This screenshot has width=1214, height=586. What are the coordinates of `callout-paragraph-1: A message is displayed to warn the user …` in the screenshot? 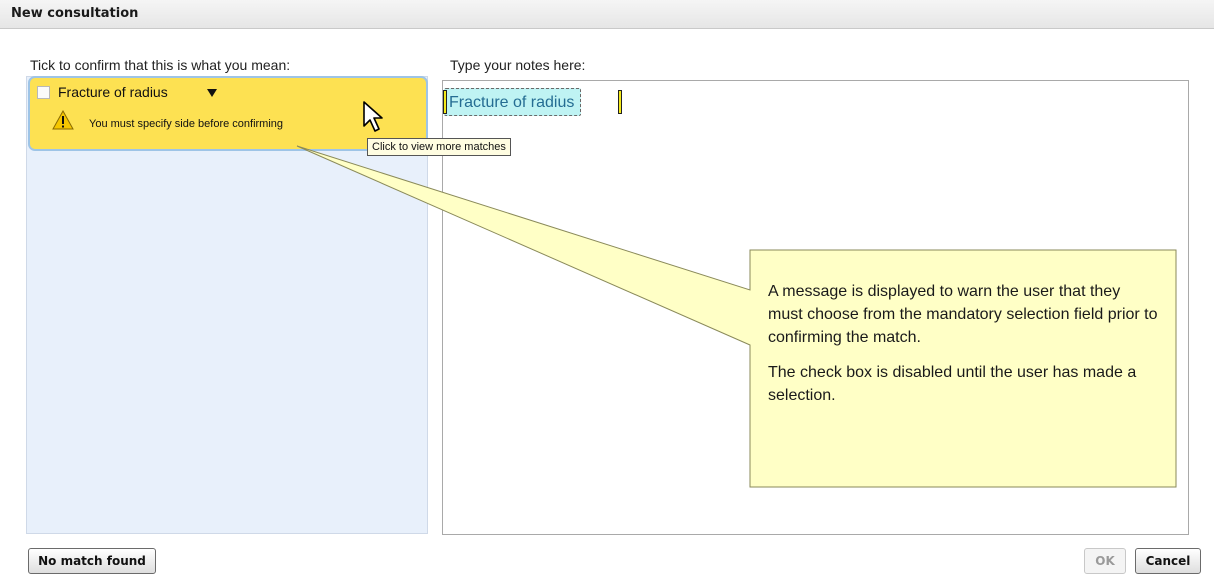 It's located at (963, 314).